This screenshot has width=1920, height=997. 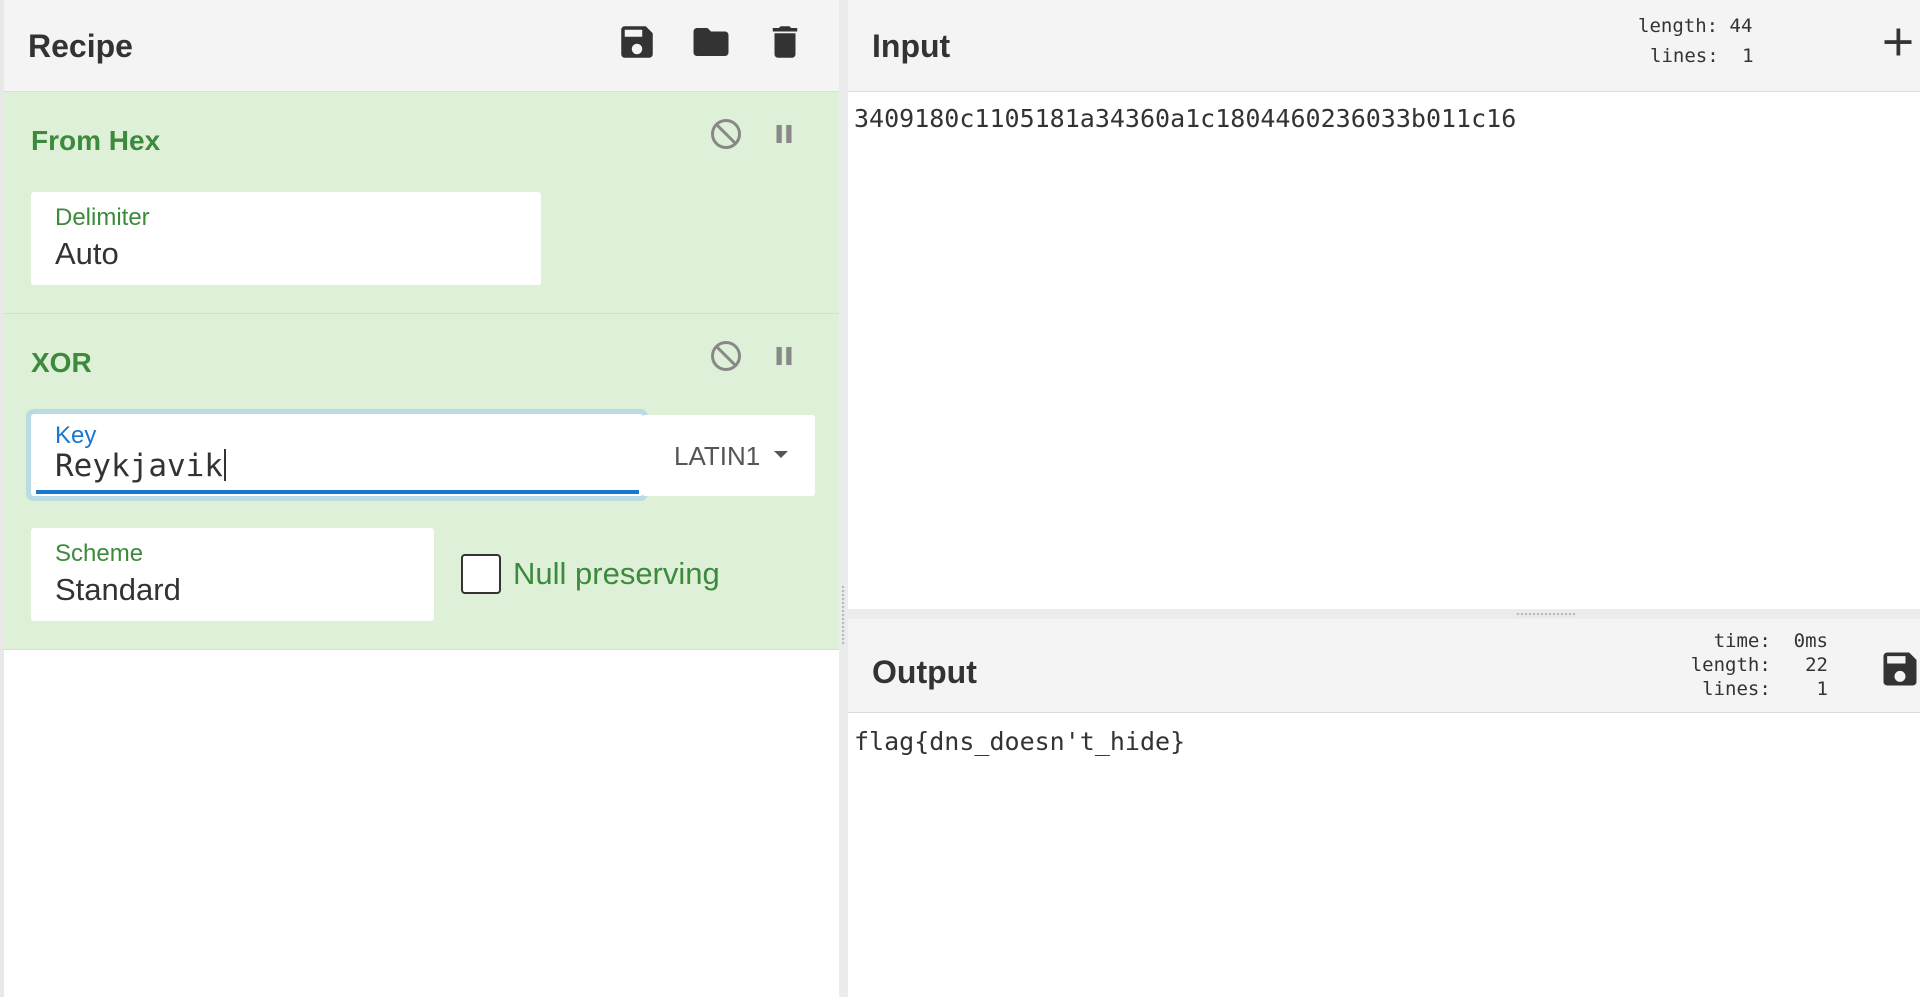 I want to click on output-text: flag{dns_doesn't_hide}, so click(x=1019, y=741).